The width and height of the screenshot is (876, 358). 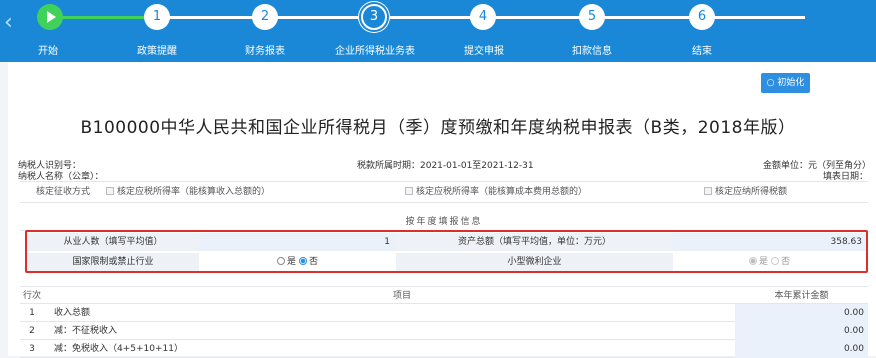 I want to click on row-item: 减：不征税收入, so click(x=86, y=331).